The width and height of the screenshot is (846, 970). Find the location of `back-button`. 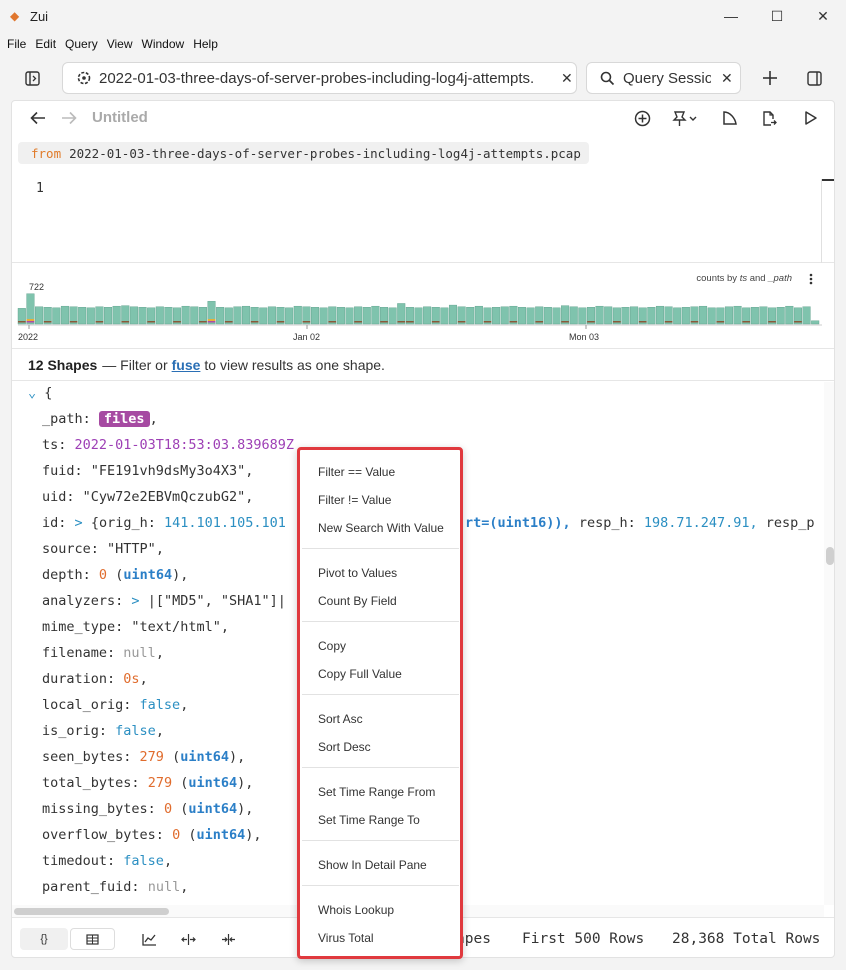

back-button is located at coordinates (38, 118).